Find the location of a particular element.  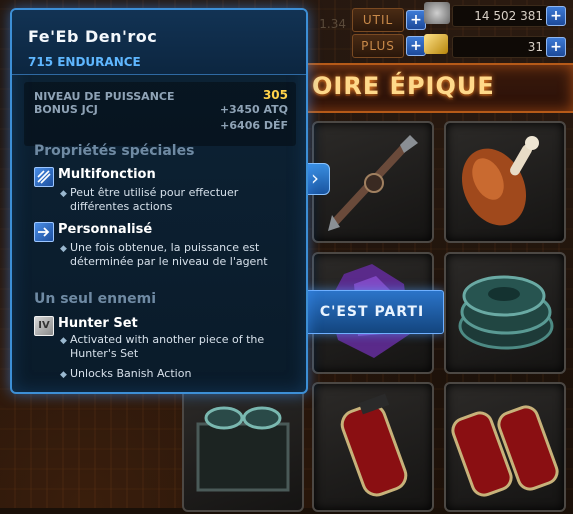

personalized-icon is located at coordinates (44, 232).